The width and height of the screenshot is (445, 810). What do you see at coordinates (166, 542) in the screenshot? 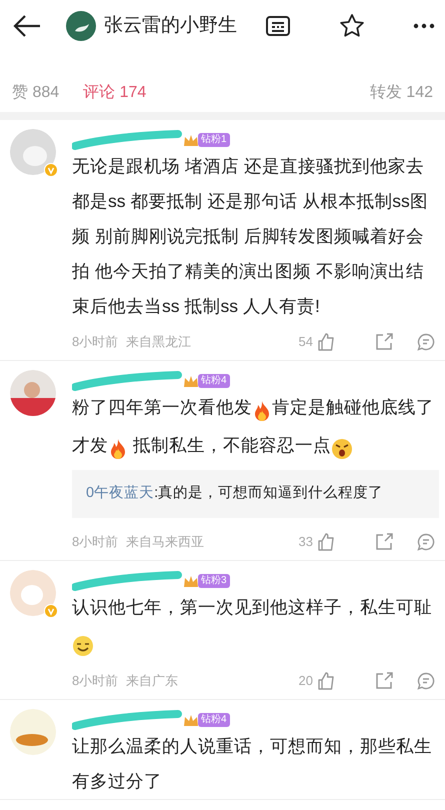
I see `location-text: 来自马来西亚` at bounding box center [166, 542].